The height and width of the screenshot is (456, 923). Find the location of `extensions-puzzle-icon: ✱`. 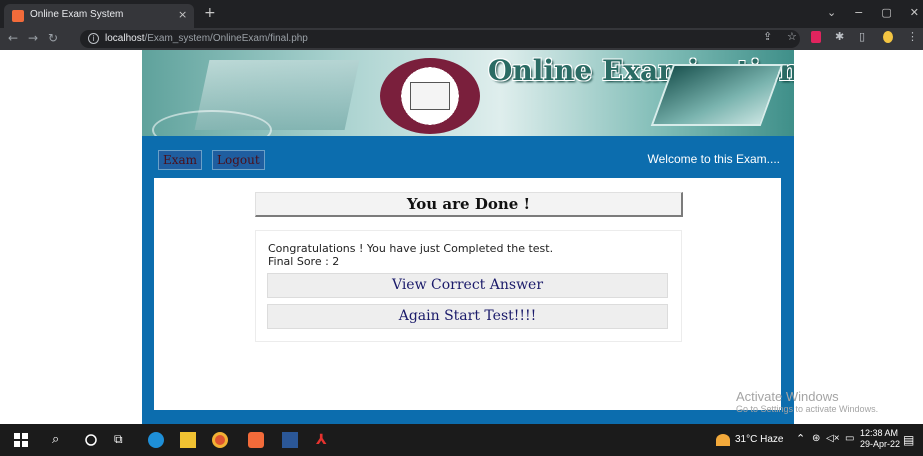

extensions-puzzle-icon: ✱ is located at coordinates (840, 37).